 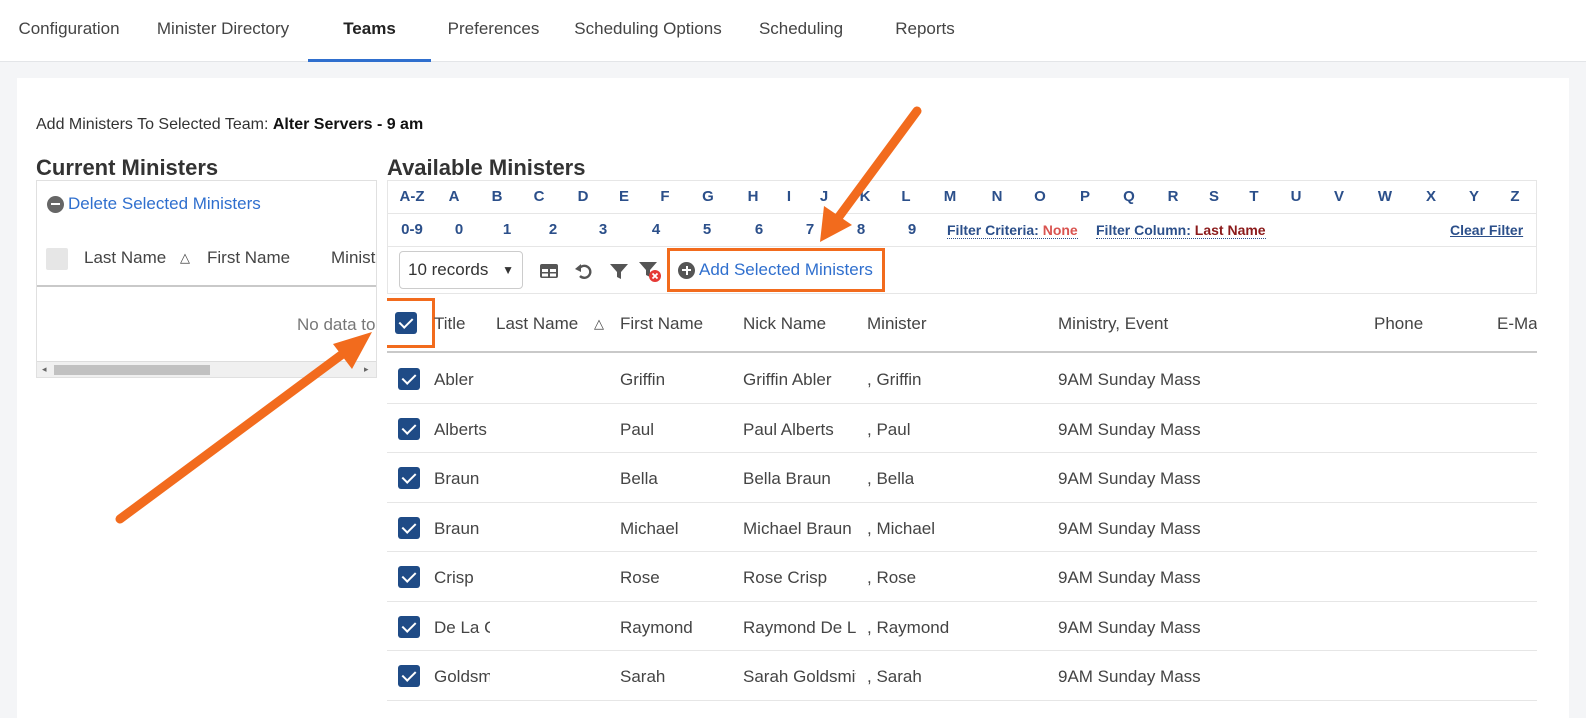 I want to click on numeric-filter-7: 7, so click(x=810, y=229).